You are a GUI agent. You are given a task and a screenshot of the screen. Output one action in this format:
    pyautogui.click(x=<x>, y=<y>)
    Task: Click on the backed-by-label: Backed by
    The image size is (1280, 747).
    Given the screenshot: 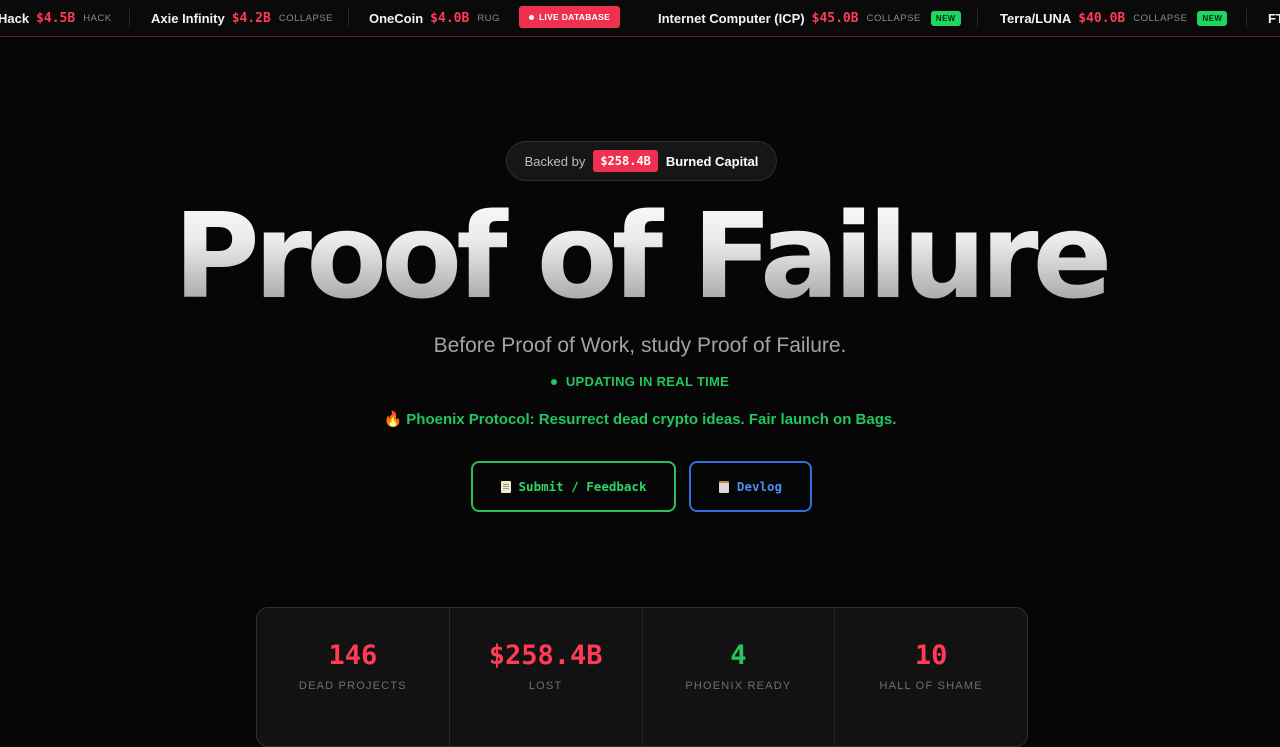 What is the action you would take?
    pyautogui.click(x=555, y=161)
    